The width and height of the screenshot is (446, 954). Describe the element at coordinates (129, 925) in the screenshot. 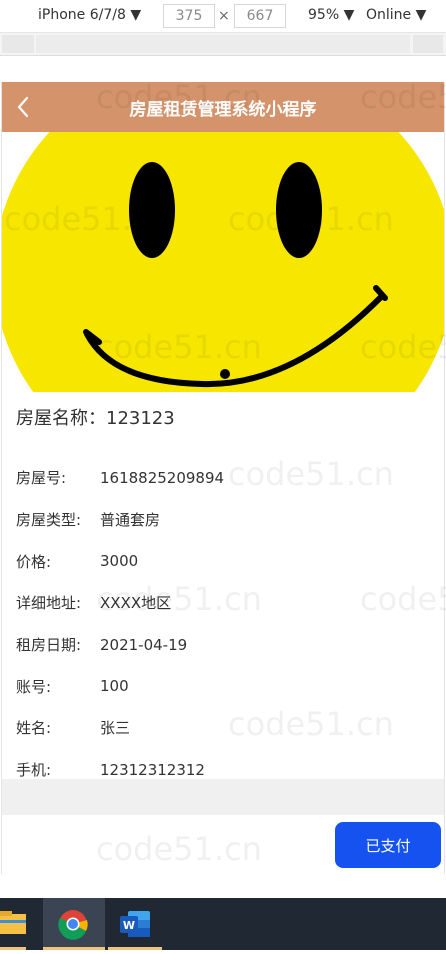

I see `svg-text: W` at that location.